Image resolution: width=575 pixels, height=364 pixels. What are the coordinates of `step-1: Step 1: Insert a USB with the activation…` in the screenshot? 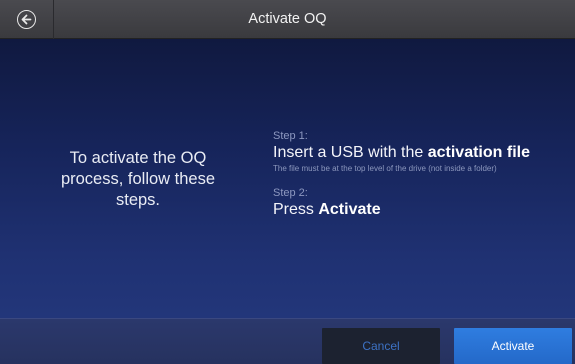 It's located at (423, 152).